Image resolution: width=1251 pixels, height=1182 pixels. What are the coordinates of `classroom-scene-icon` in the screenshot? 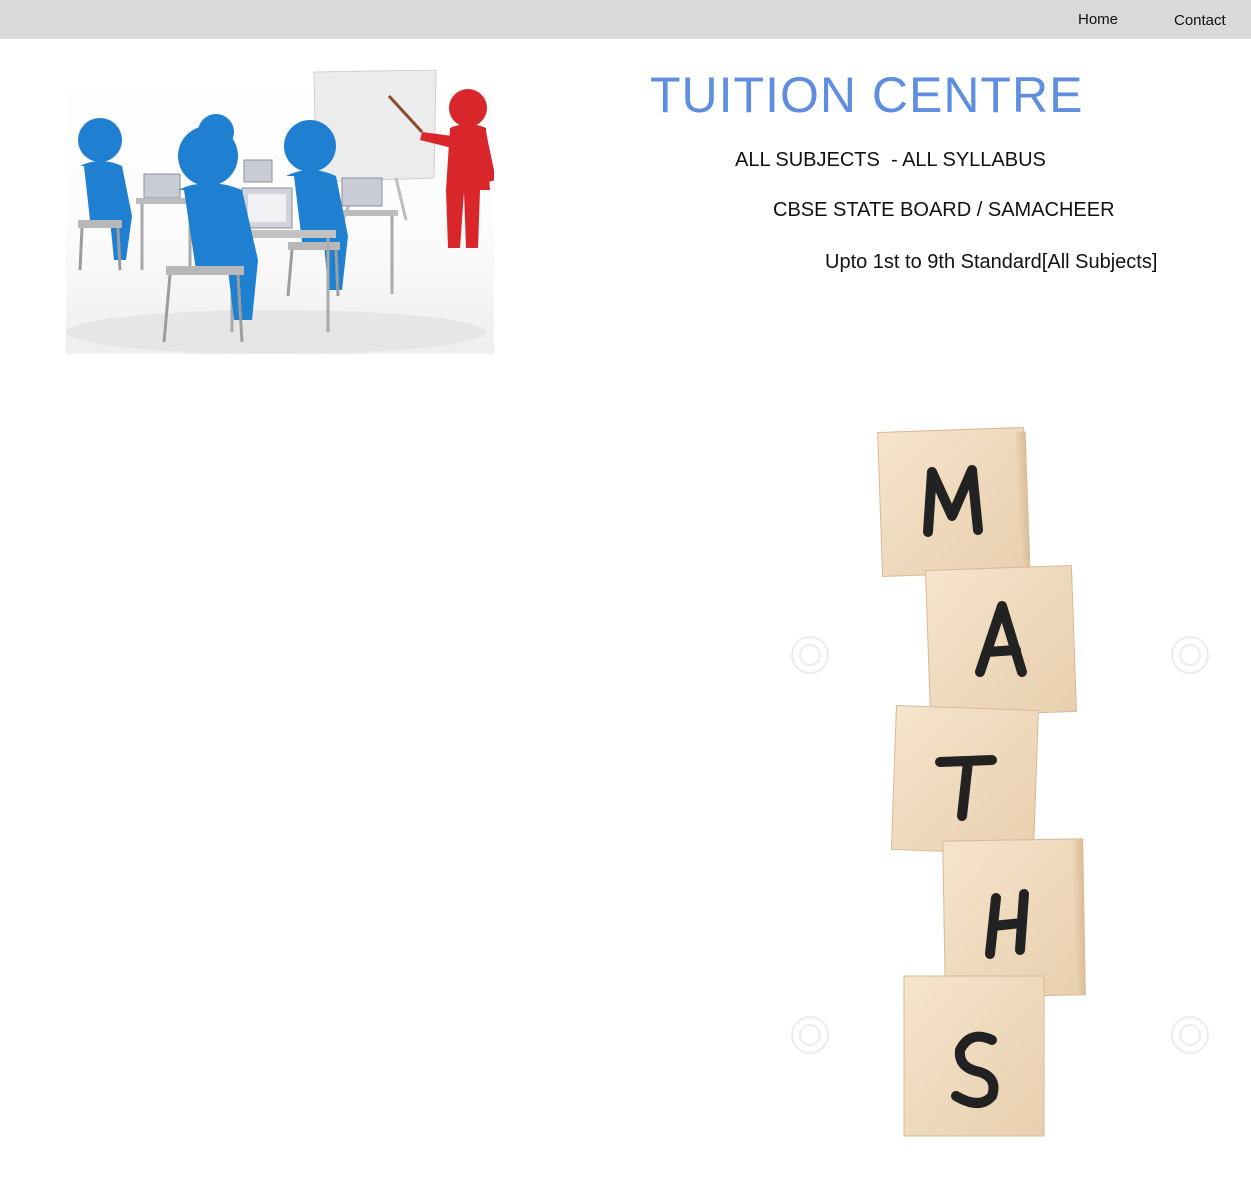 It's located at (280, 212).